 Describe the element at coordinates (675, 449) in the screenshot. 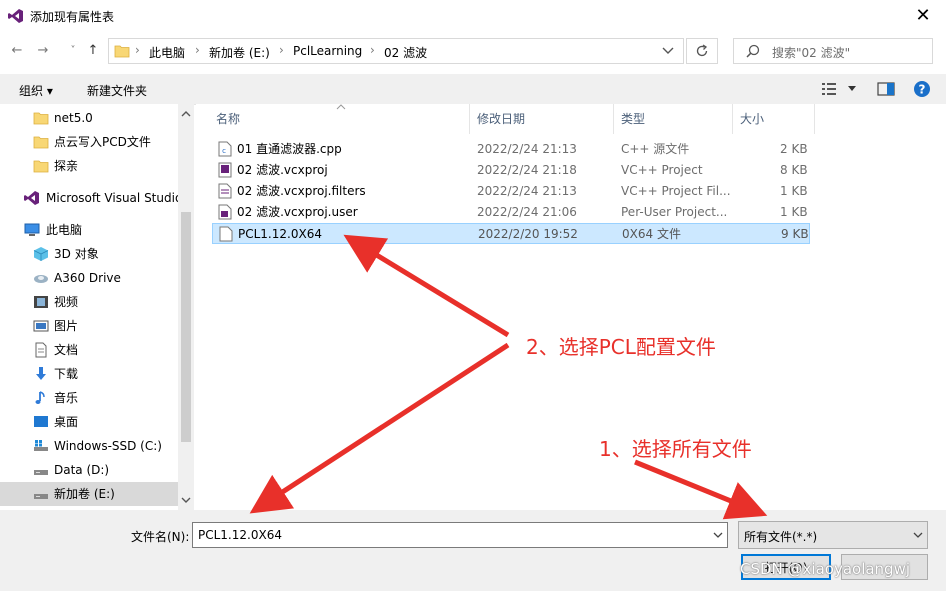

I see `annotation-step1: 1、选择所有文件` at that location.